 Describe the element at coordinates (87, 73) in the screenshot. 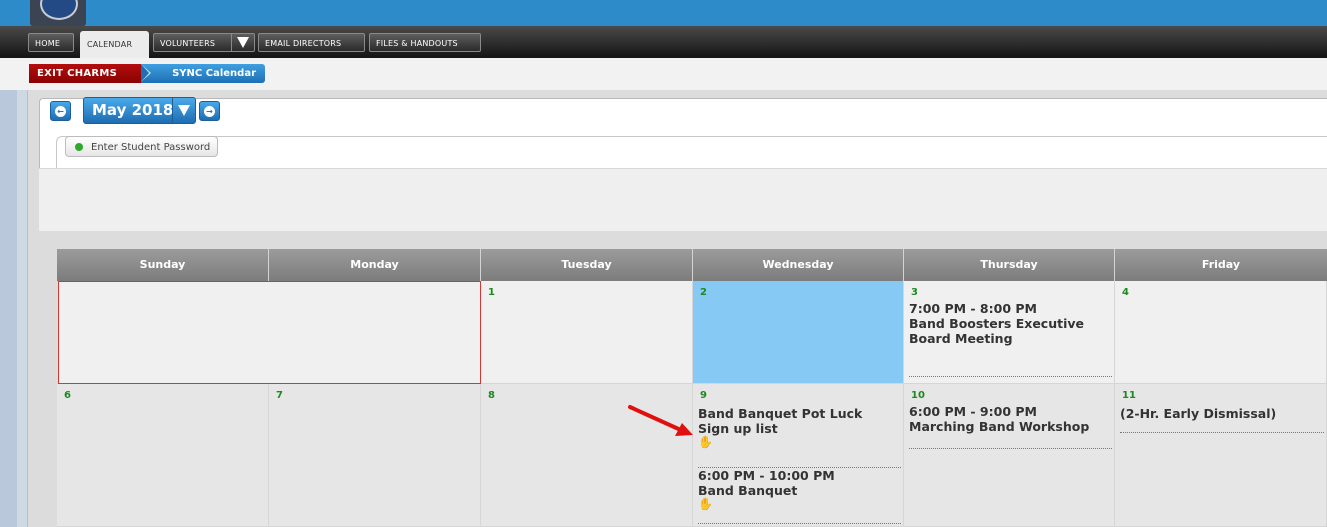

I see `exit-charms-button: EXIT CHARMS` at that location.